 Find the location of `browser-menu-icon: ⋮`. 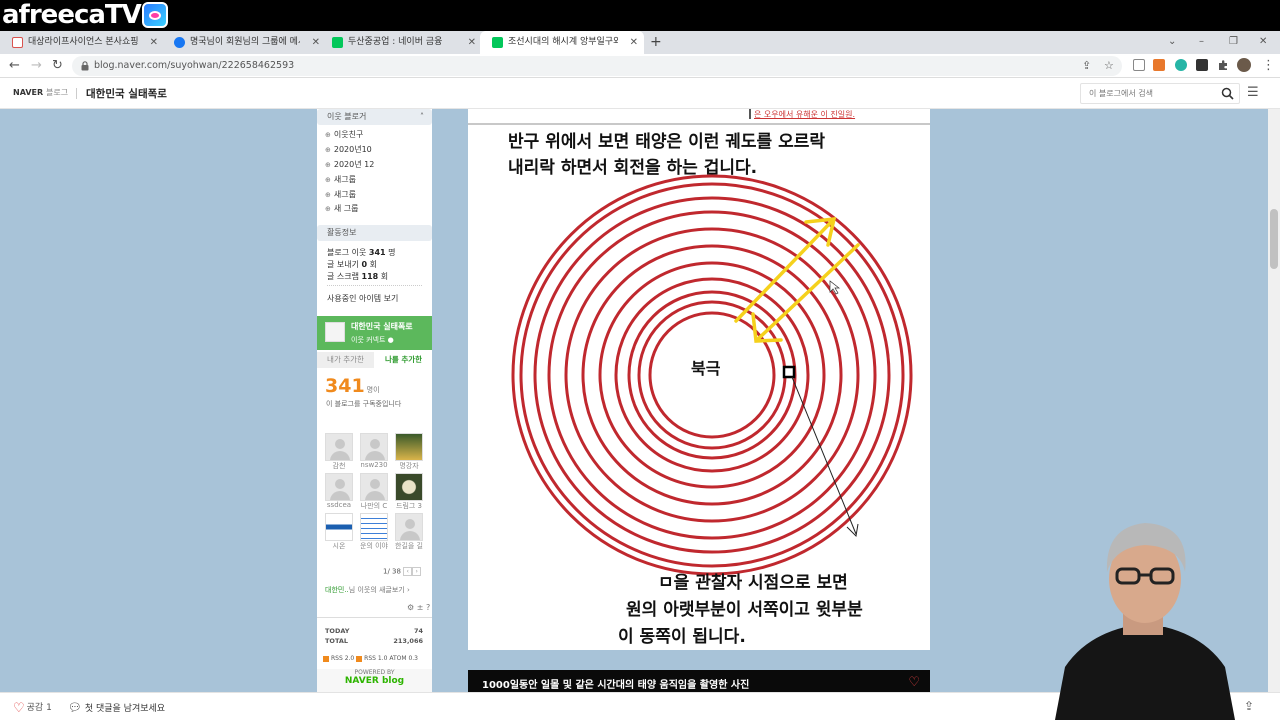

browser-menu-icon: ⋮ is located at coordinates (1268, 66).